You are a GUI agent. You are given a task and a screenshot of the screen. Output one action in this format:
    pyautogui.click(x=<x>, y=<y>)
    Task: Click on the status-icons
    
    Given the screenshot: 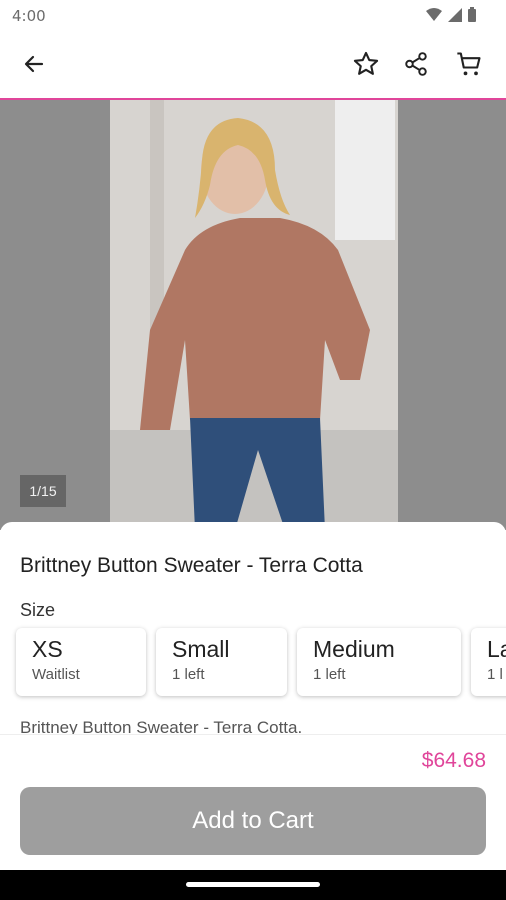 What is the action you would take?
    pyautogui.click(x=451, y=17)
    